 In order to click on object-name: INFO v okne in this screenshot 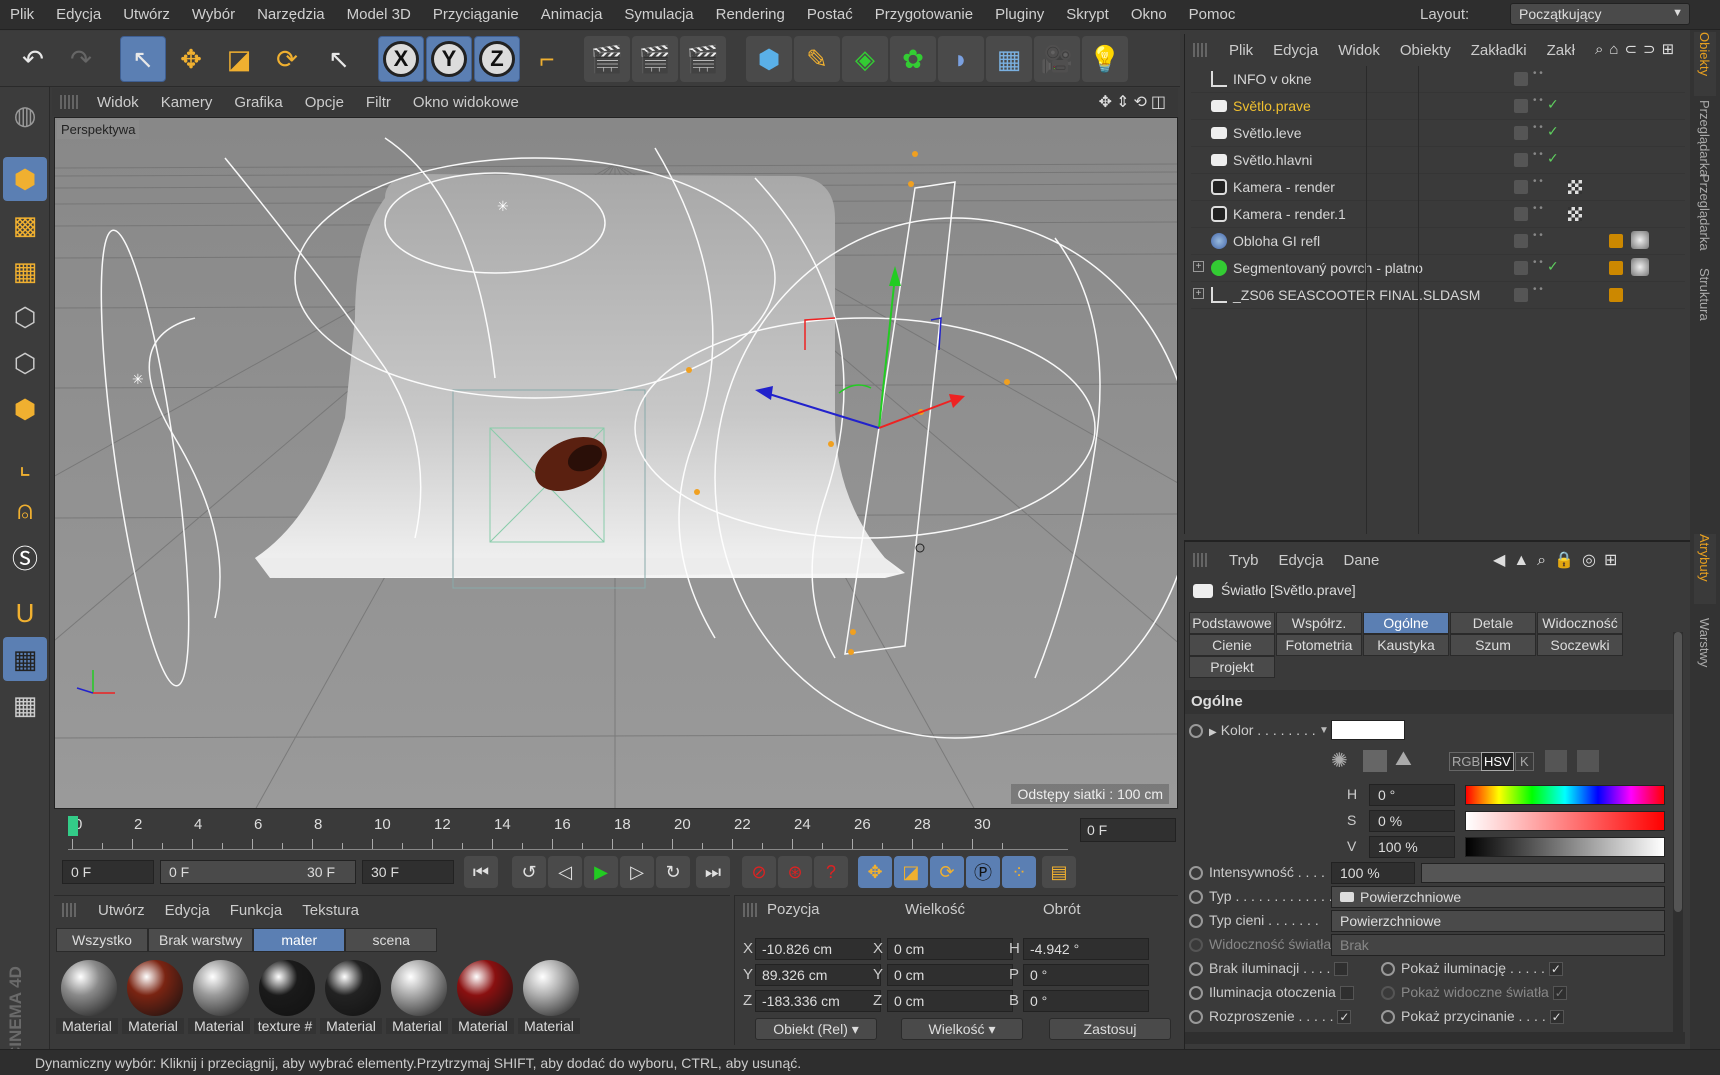, I will do `click(1272, 79)`.